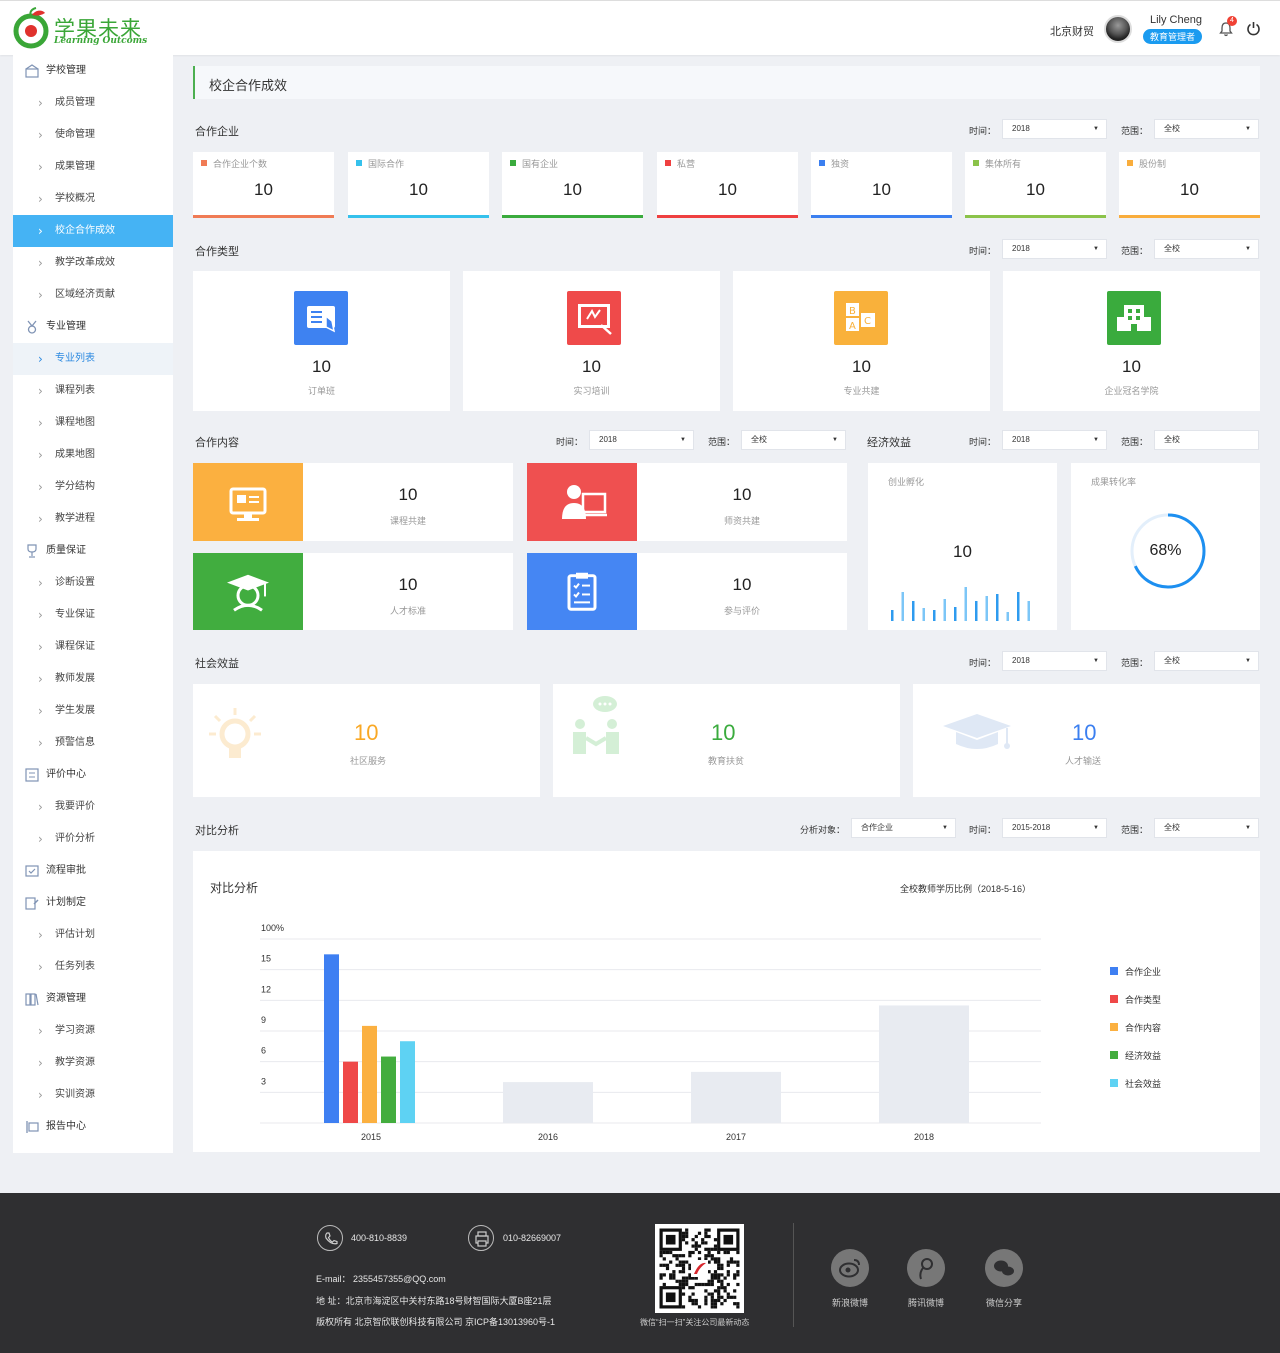 This screenshot has width=1280, height=1353. I want to click on content-card: 10 人才标准, so click(353, 591).